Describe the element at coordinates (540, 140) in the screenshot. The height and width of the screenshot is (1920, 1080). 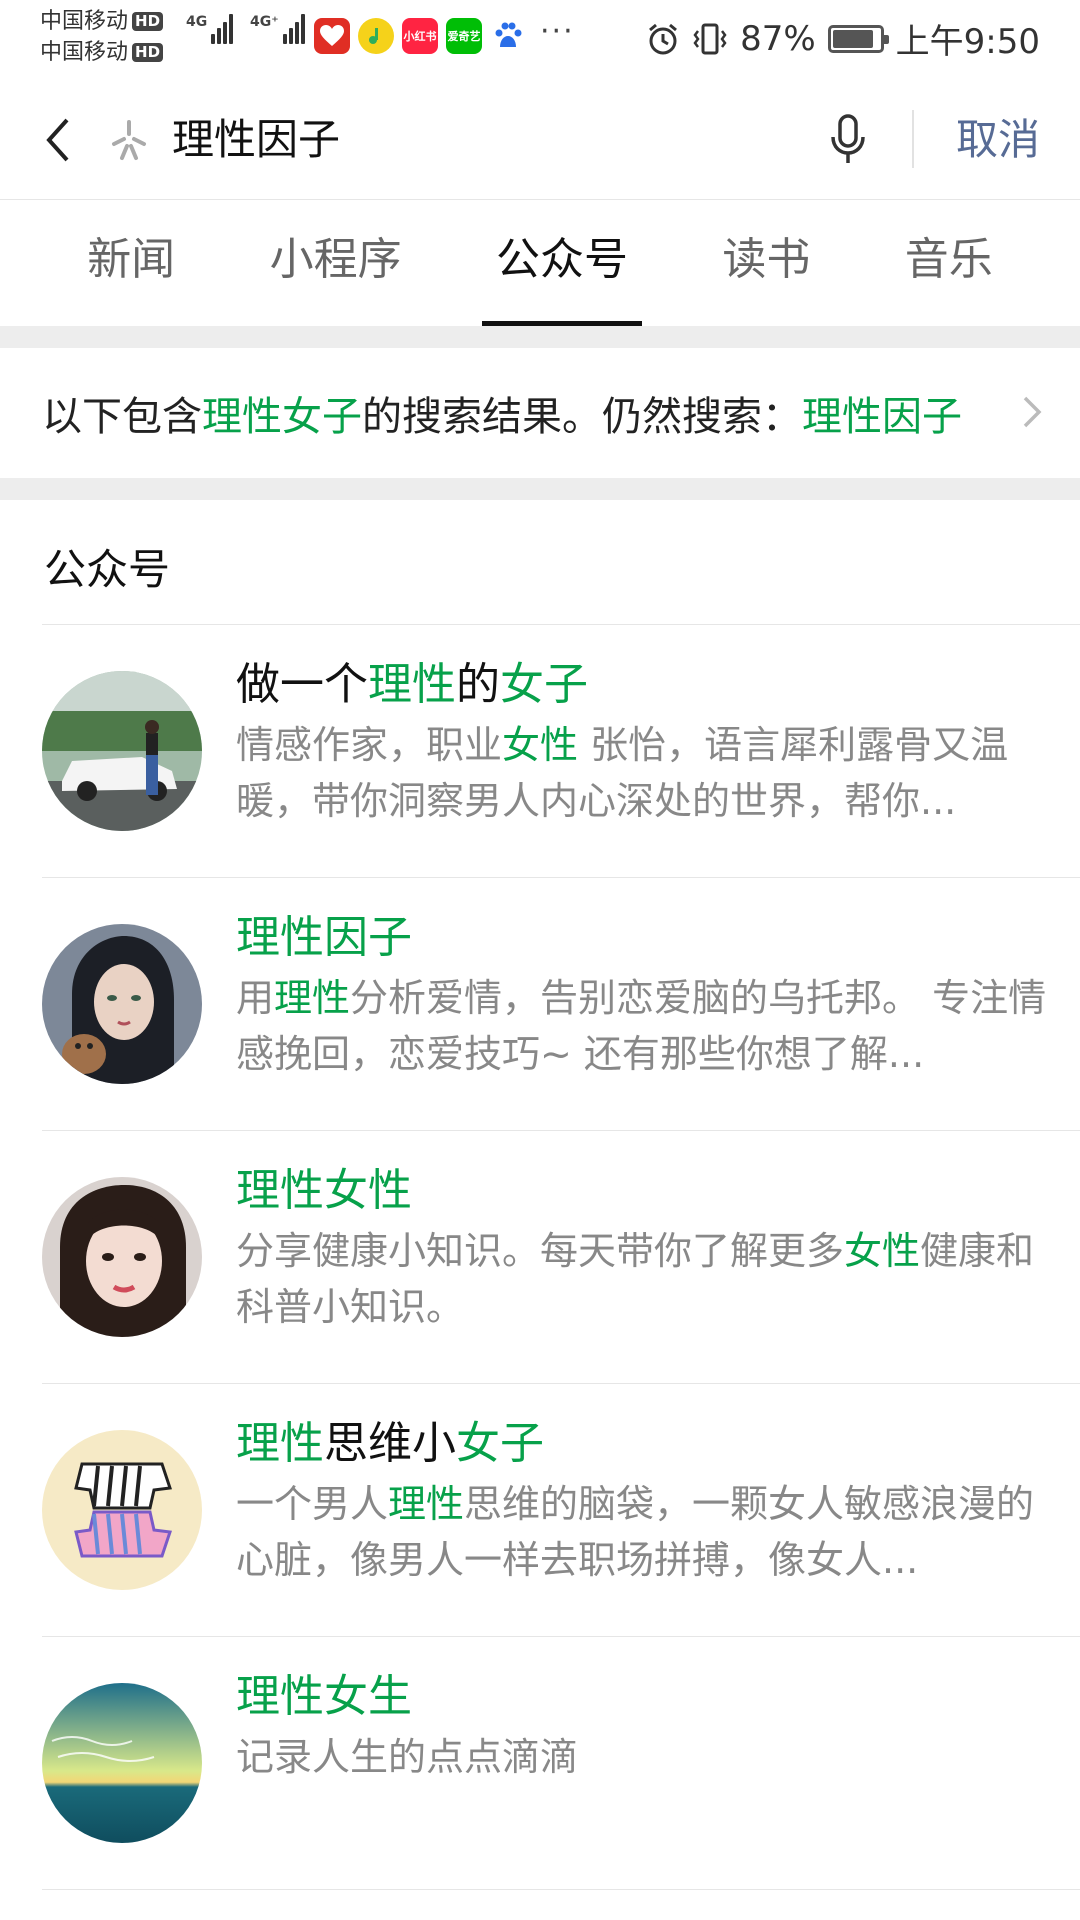
I see `search-header: 理性因子 取消` at that location.